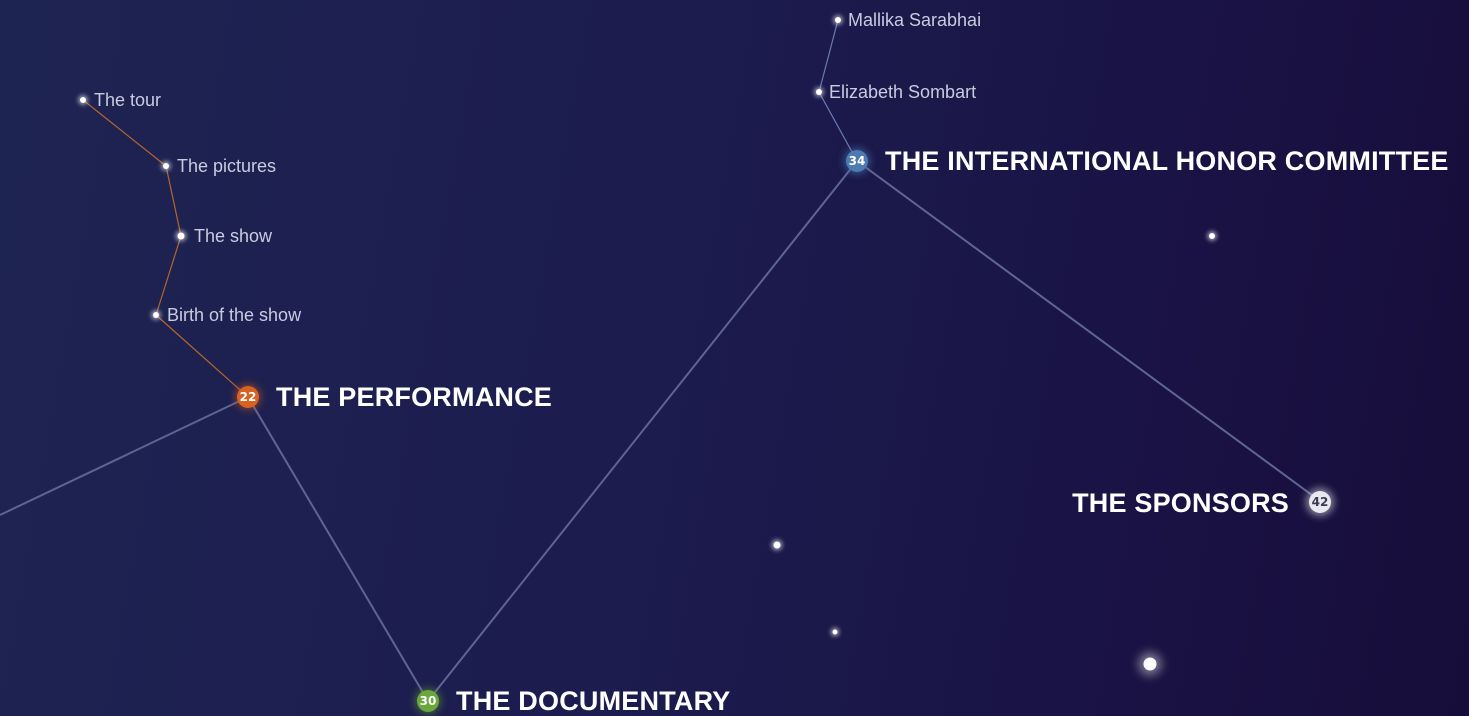  I want to click on honor-committee-badge: 34, so click(857, 161).